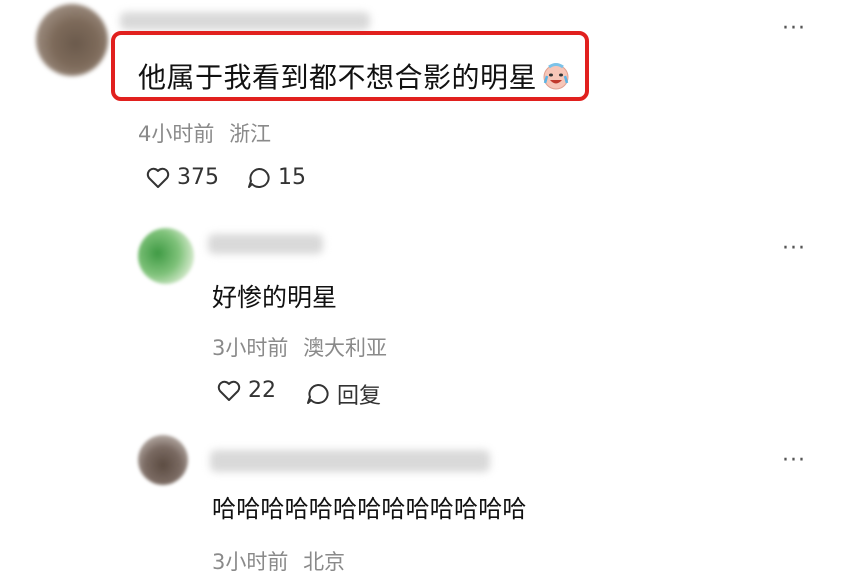  Describe the element at coordinates (176, 134) in the screenshot. I see `timestamp: 4小时前` at that location.